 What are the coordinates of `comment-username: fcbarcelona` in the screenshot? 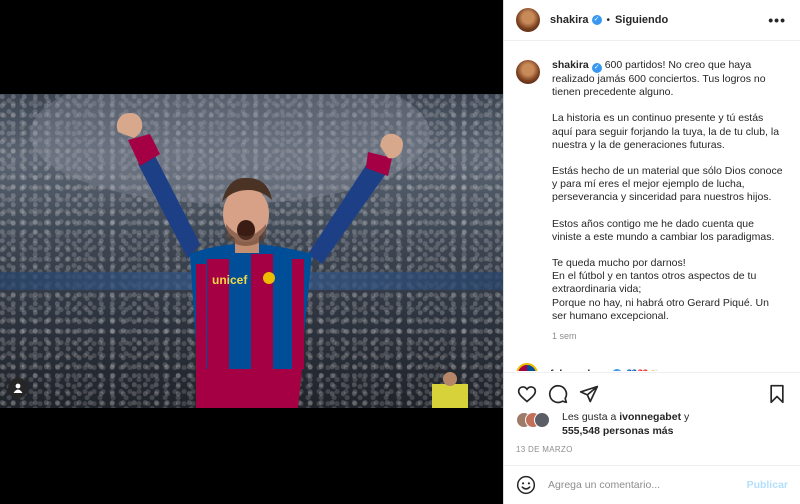 It's located at (579, 369).